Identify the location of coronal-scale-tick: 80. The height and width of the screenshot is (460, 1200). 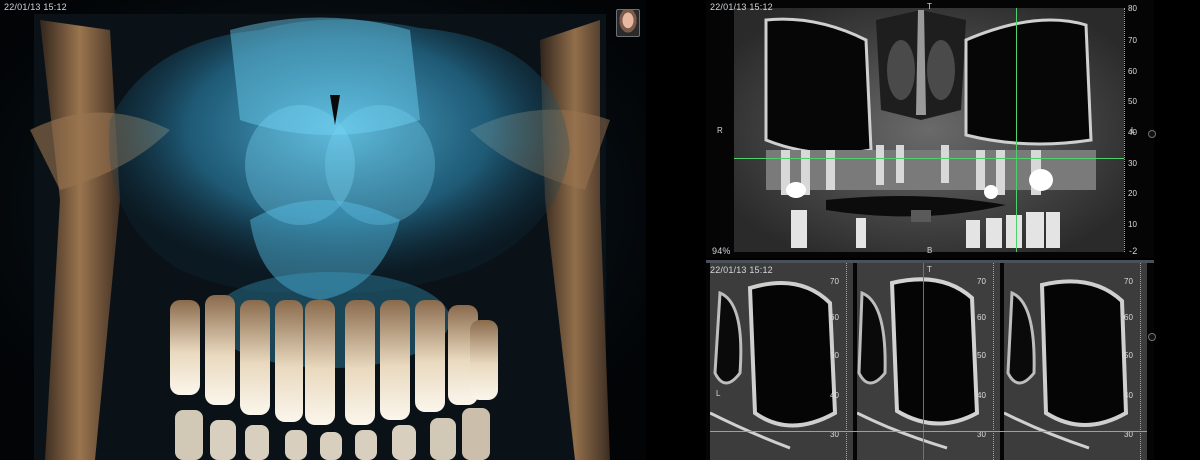
(1132, 8).